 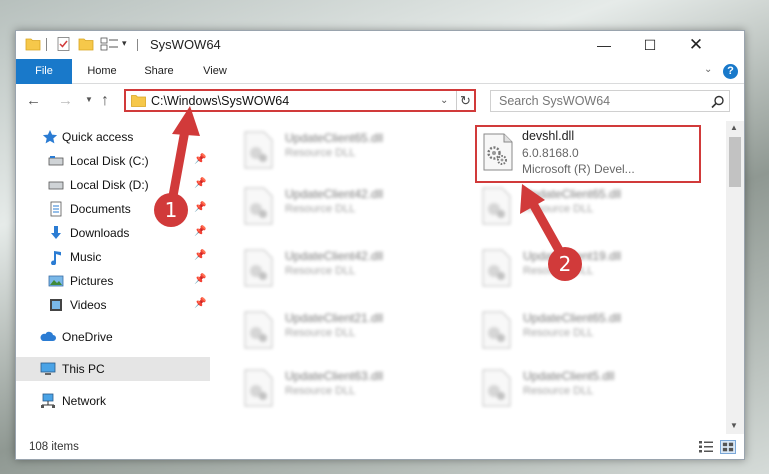 I want to click on music-icon, so click(x=56, y=258).